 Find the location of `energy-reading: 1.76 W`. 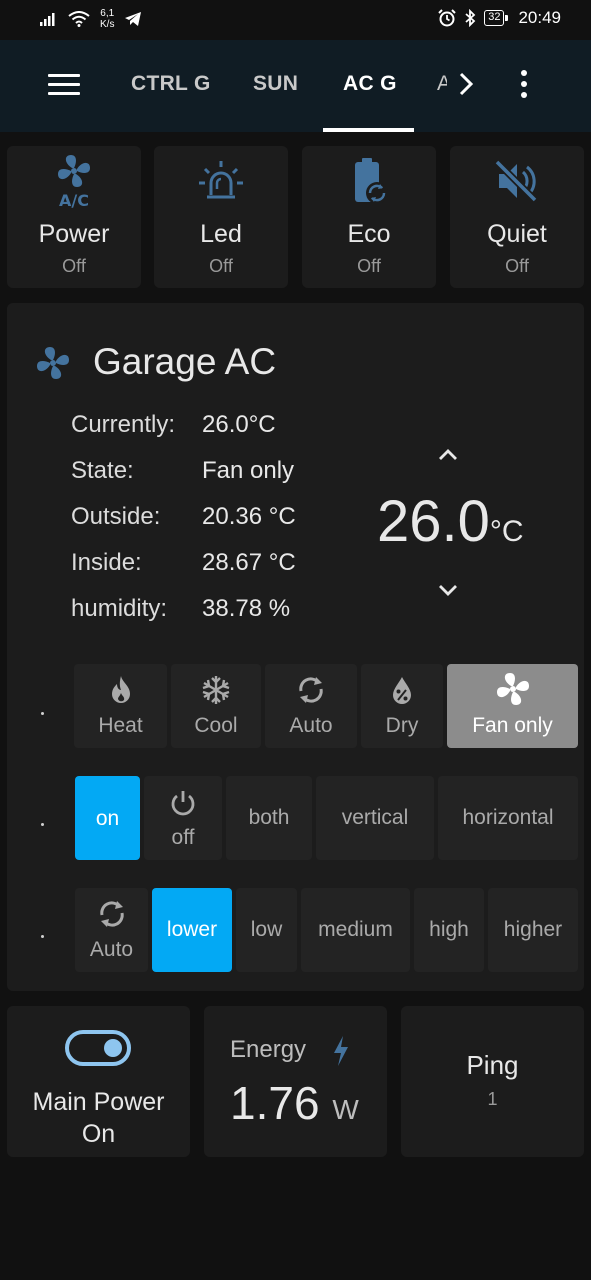

energy-reading: 1.76 W is located at coordinates (294, 1103).